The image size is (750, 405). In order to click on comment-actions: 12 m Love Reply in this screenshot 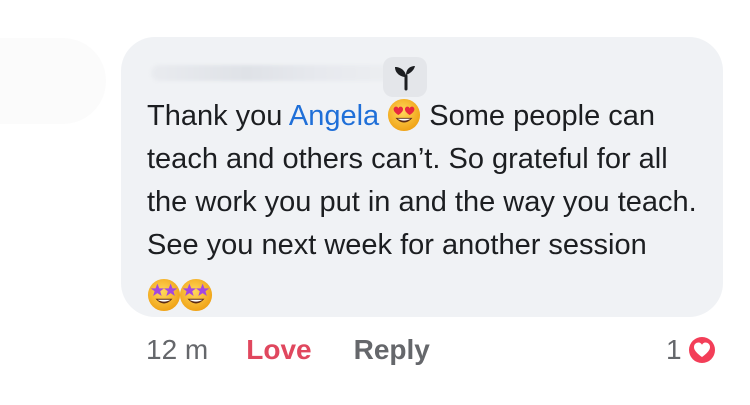, I will do `click(288, 350)`.